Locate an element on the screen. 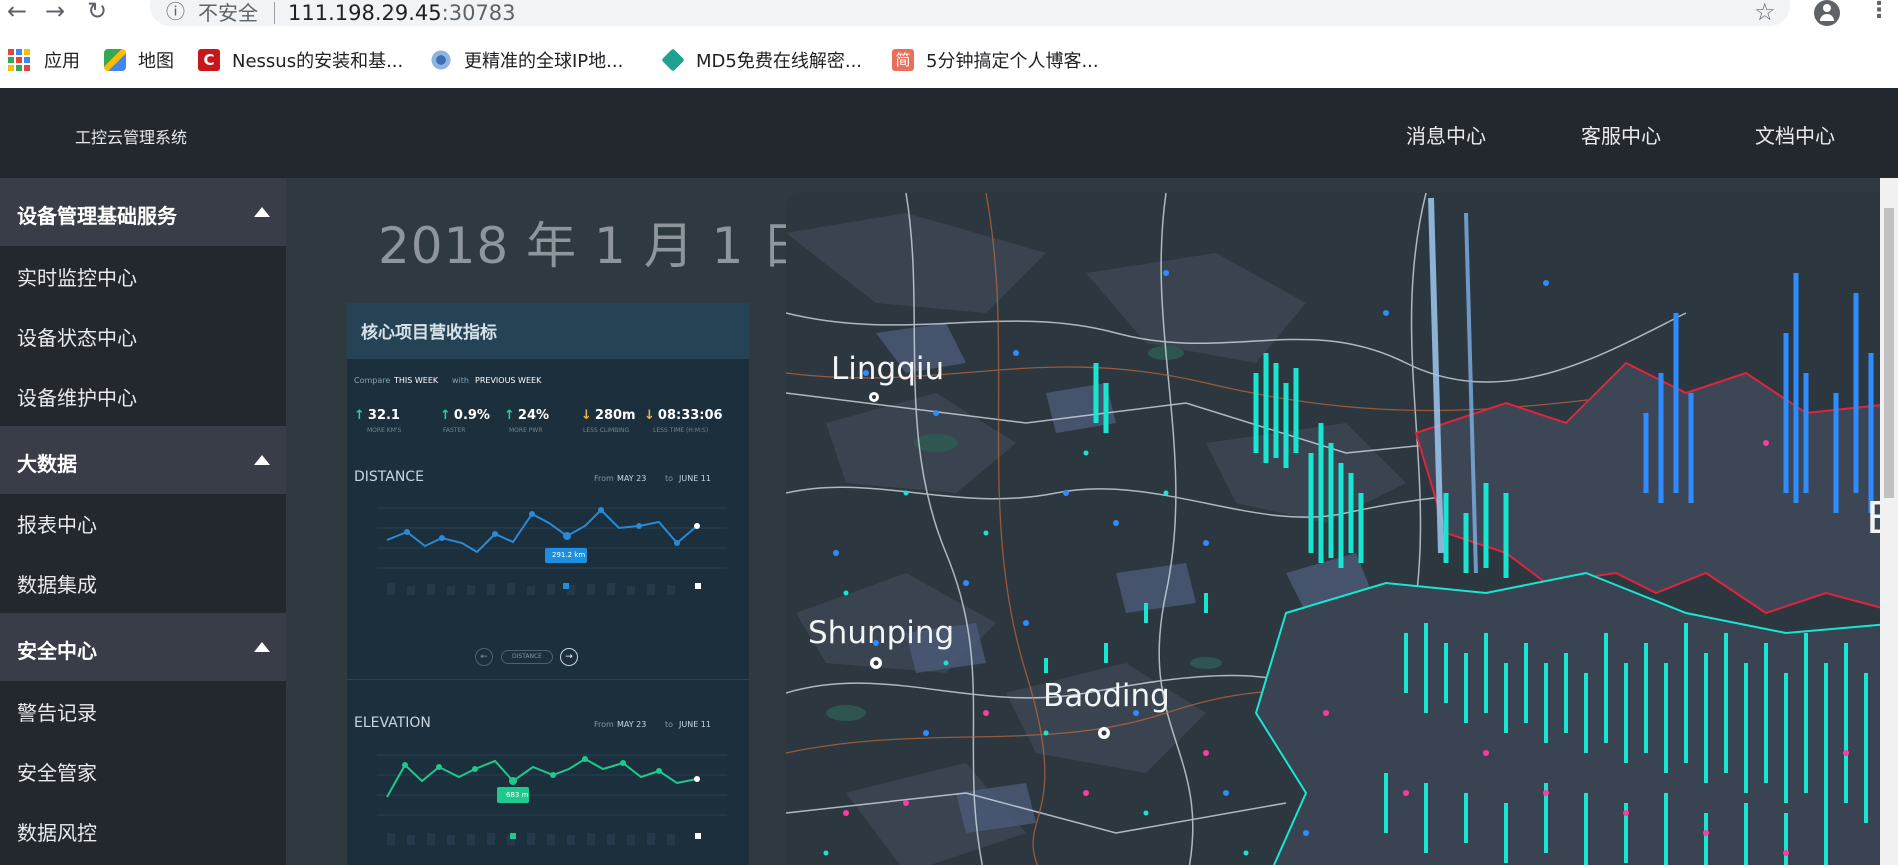  elevation-end-date: JUNE 11 is located at coordinates (695, 724).